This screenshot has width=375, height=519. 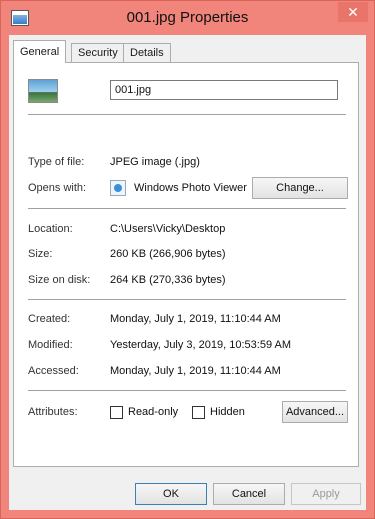 I want to click on cancel-button: Cancel, so click(x=249, y=494).